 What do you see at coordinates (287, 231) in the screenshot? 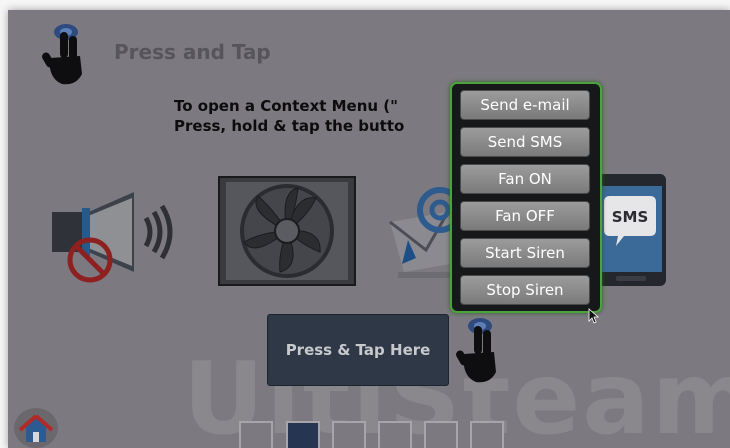
I see `fan-icon` at bounding box center [287, 231].